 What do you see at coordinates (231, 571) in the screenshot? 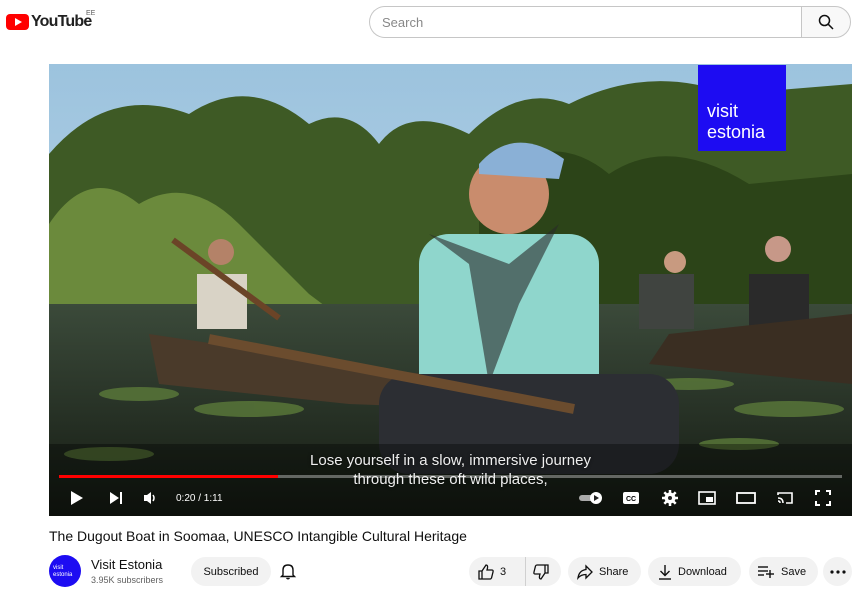
I see `subscribed-button: Subscribed` at bounding box center [231, 571].